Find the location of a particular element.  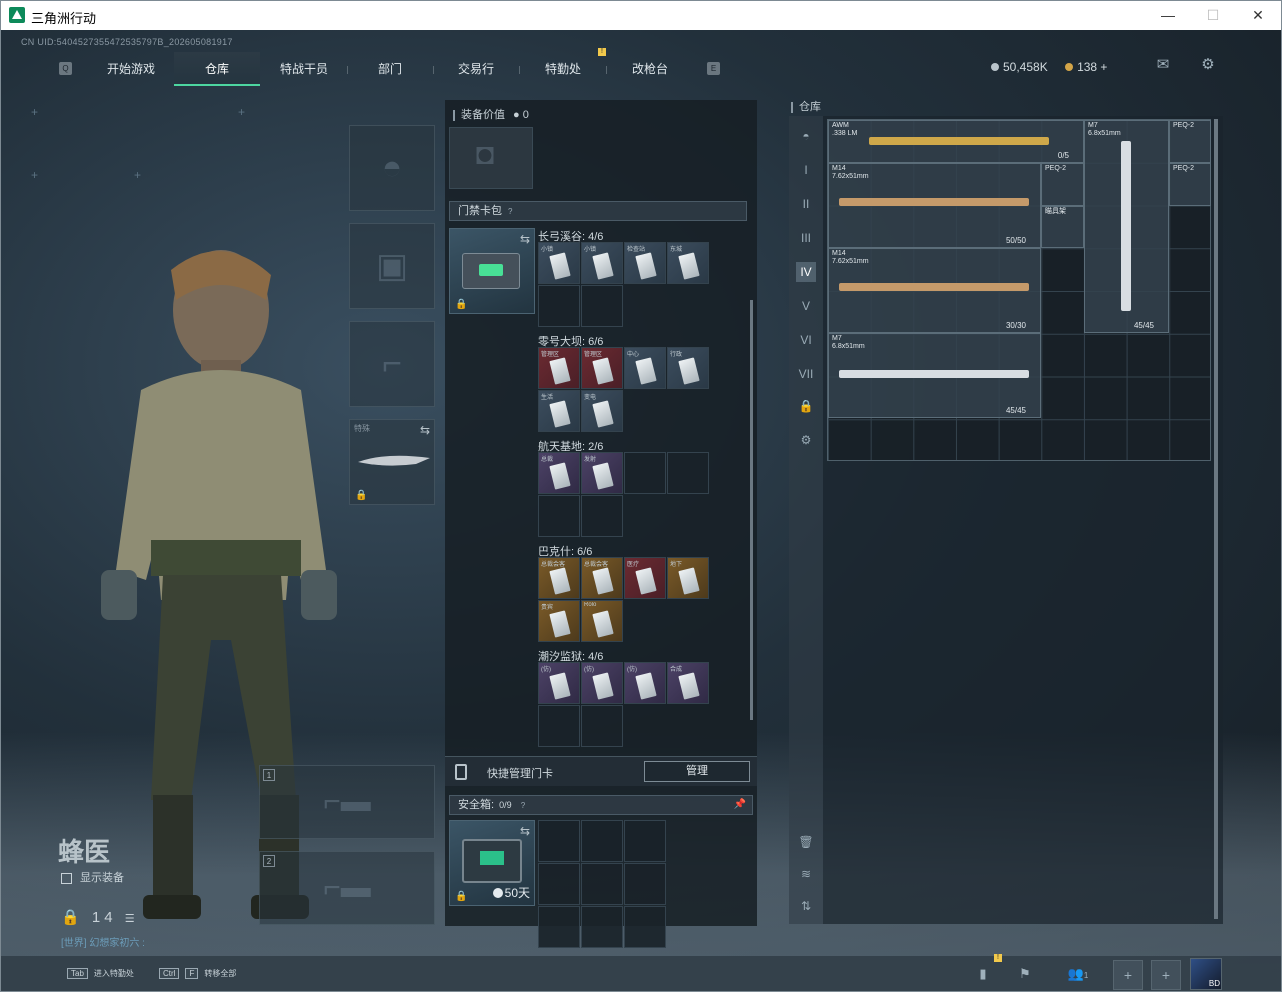

primary-weapon-slot: 1 ⌐▬ is located at coordinates (347, 802).